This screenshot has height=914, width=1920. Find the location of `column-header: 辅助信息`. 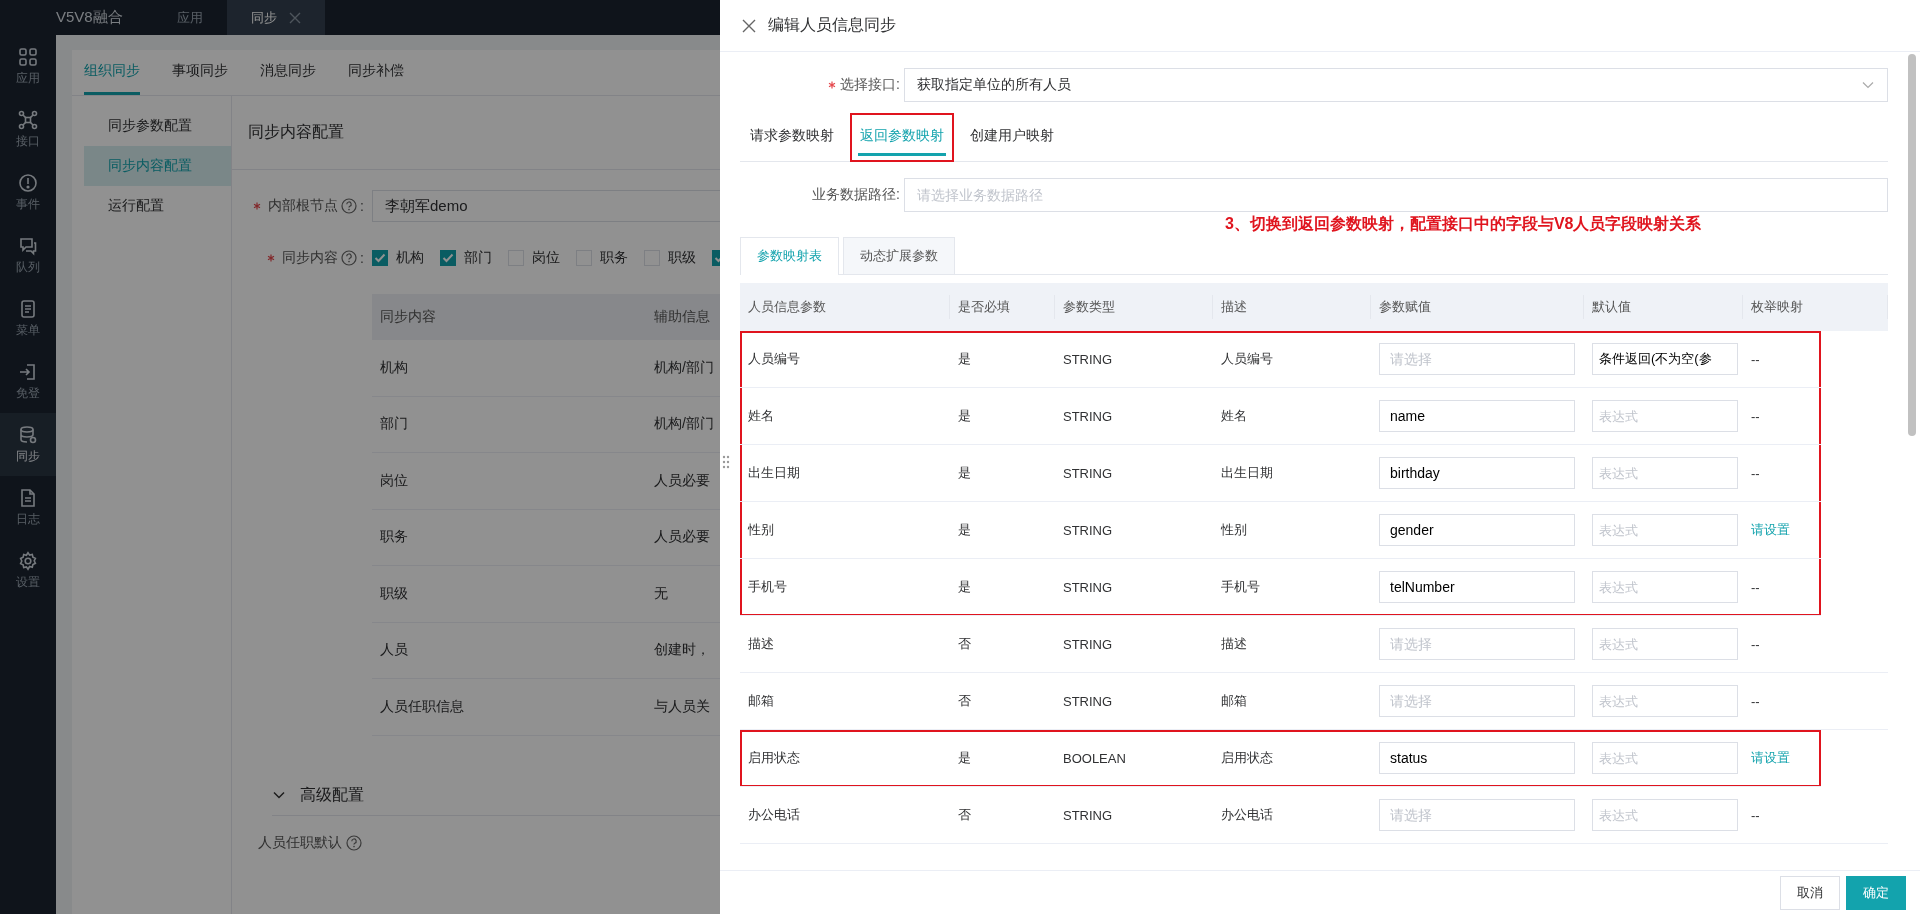

column-header: 辅助信息 is located at coordinates (682, 317).